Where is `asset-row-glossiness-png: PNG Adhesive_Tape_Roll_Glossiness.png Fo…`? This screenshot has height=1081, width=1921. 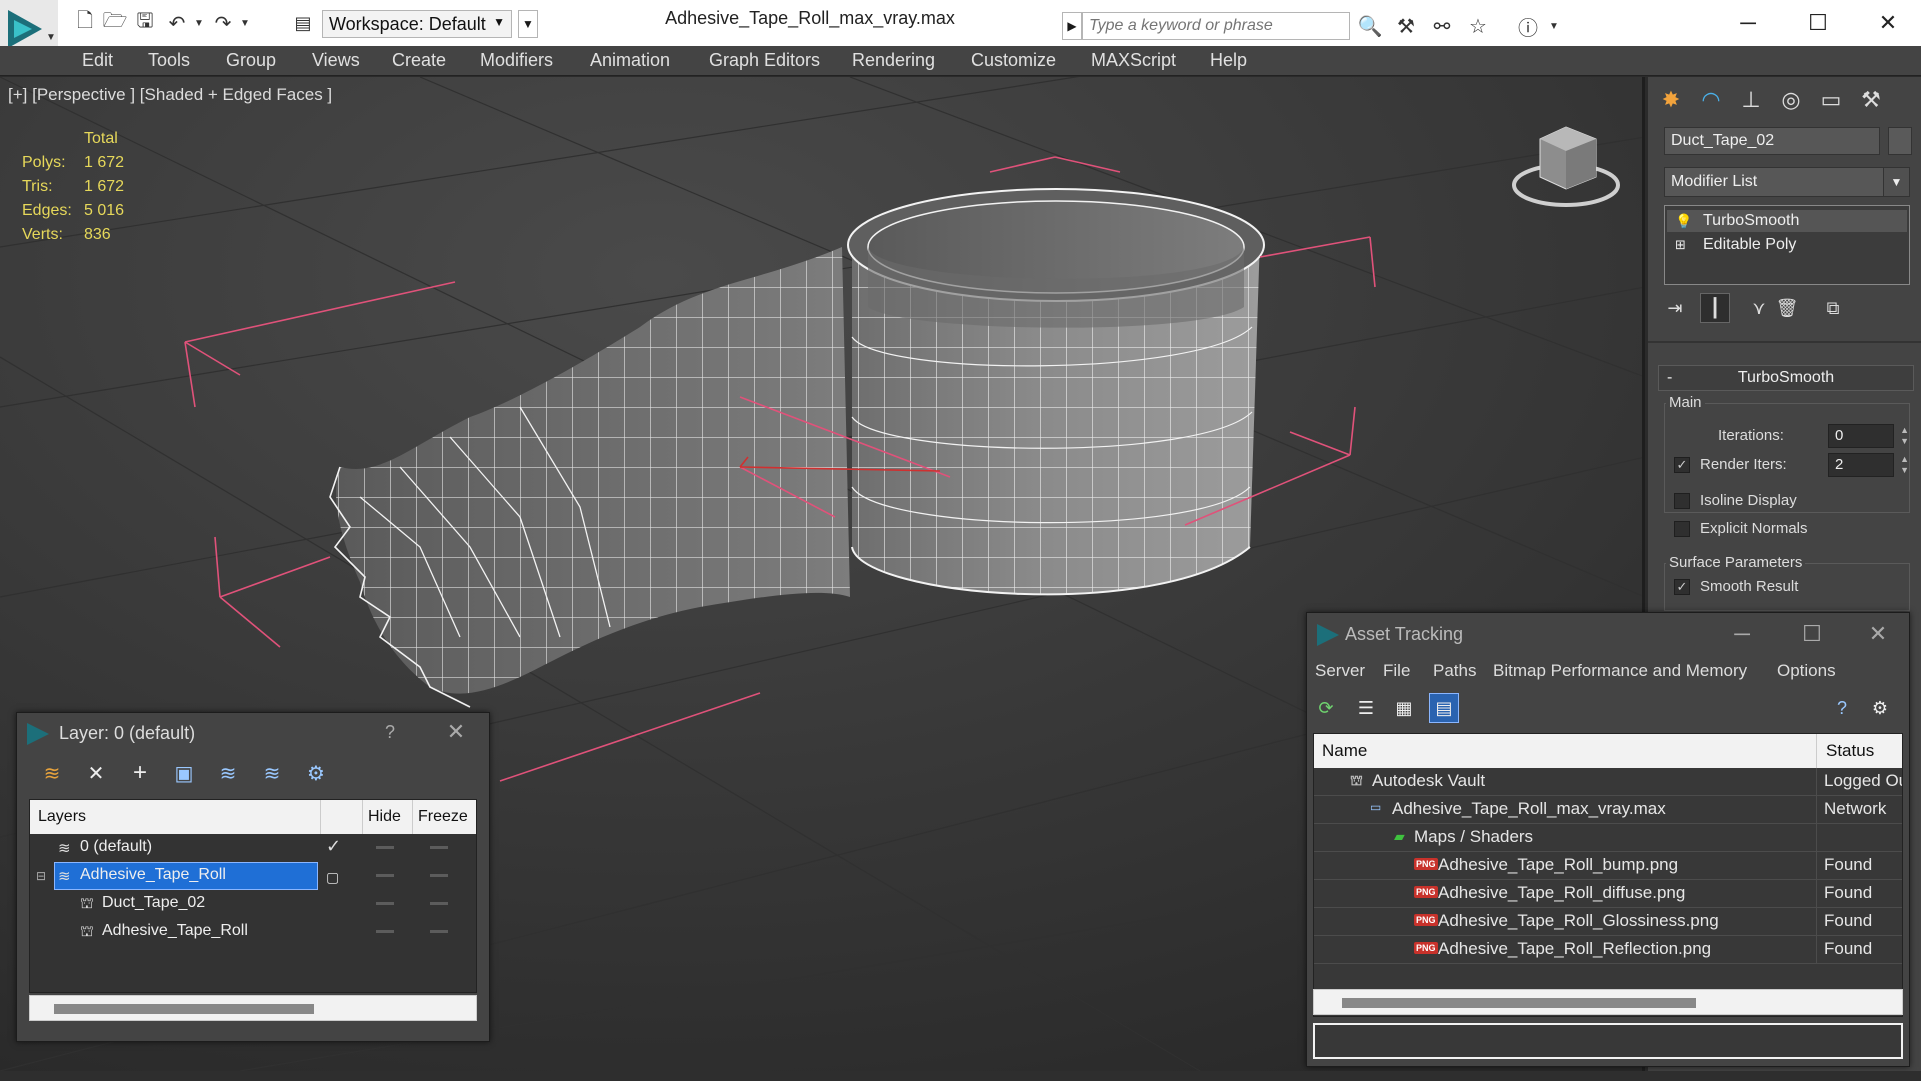
asset-row-glossiness-png: PNG Adhesive_Tape_Roll_Glossiness.png Fo… is located at coordinates (1608, 922).